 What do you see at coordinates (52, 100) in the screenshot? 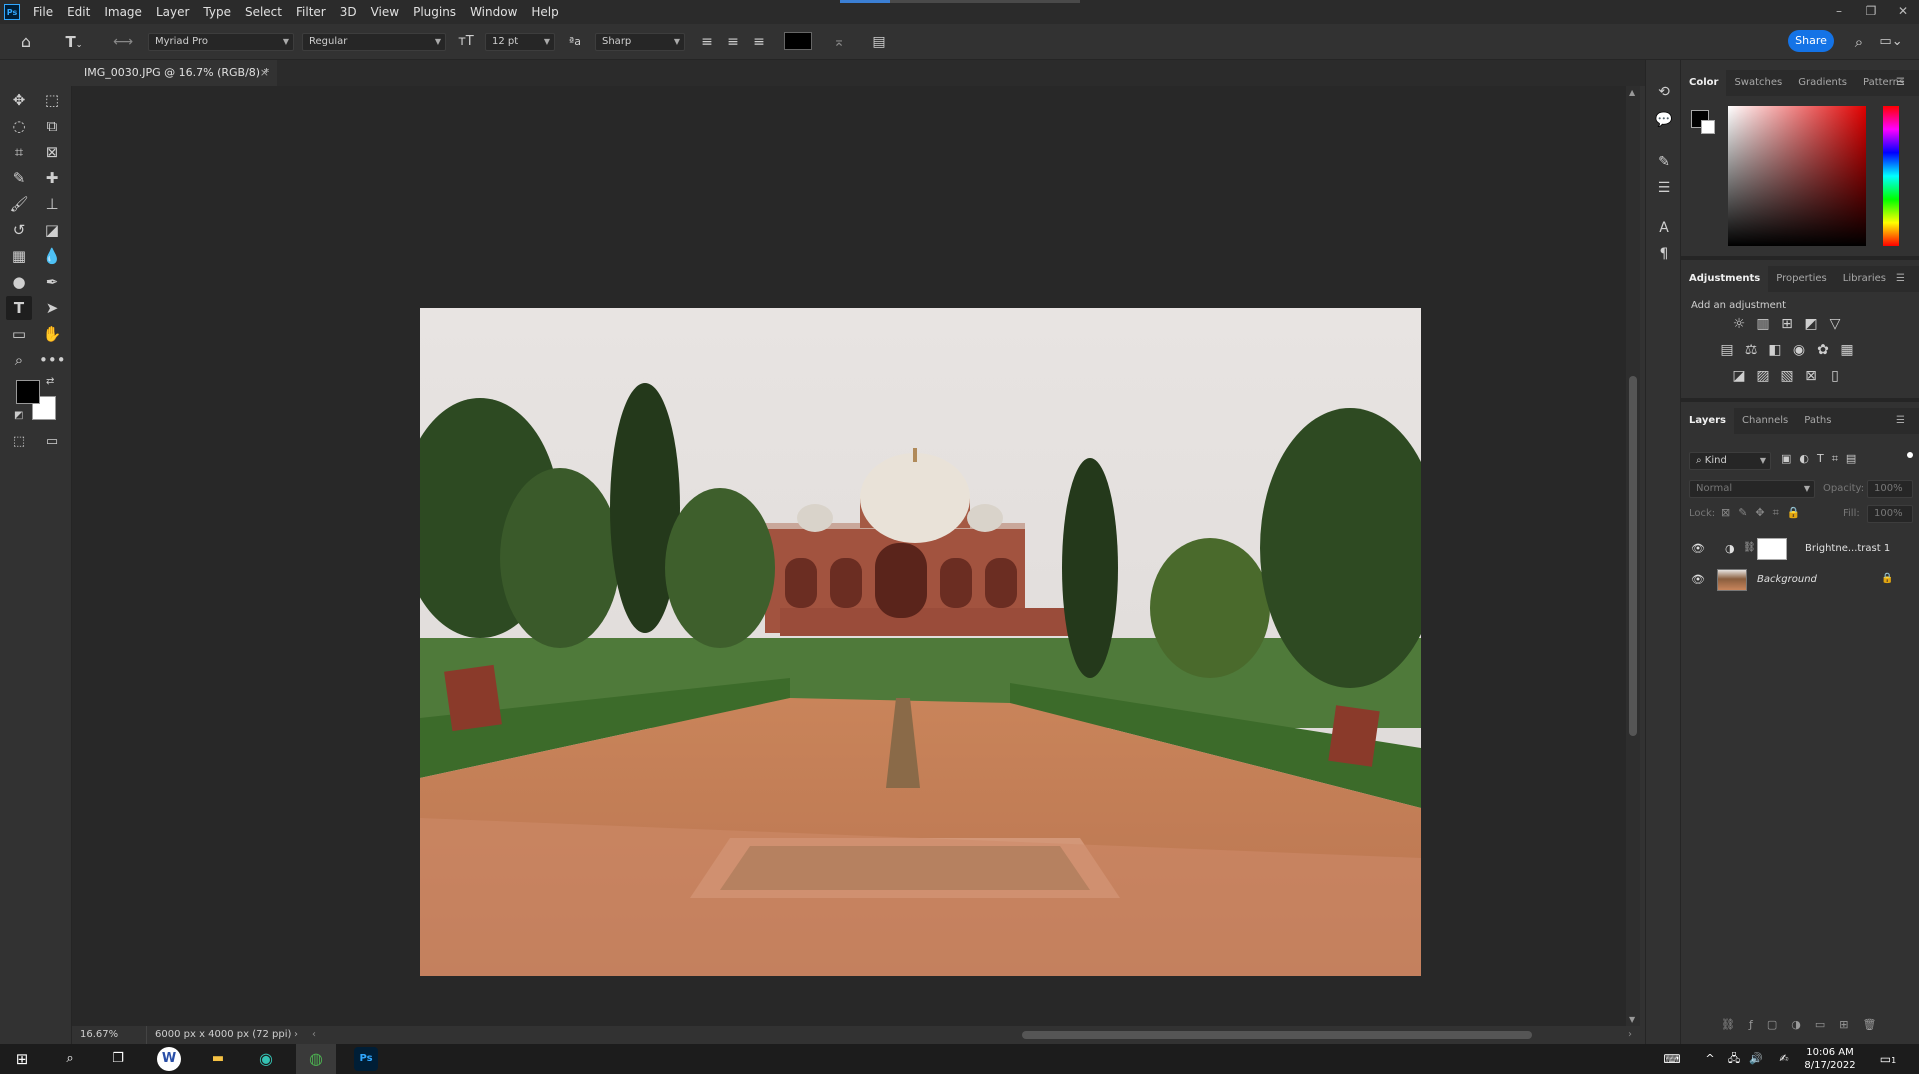
I see `marquee-tool-icon: ⬚` at bounding box center [52, 100].